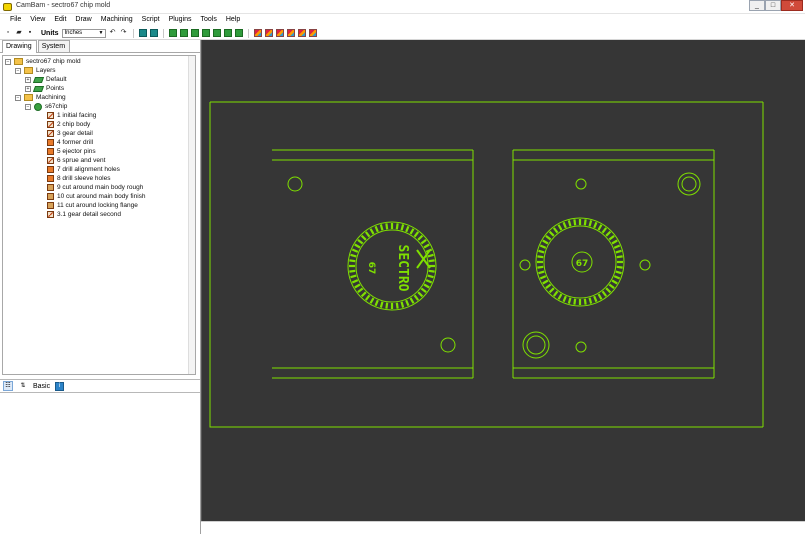 The image size is (805, 534). Describe the element at coordinates (54, 46) in the screenshot. I see `tab-system: System` at that location.